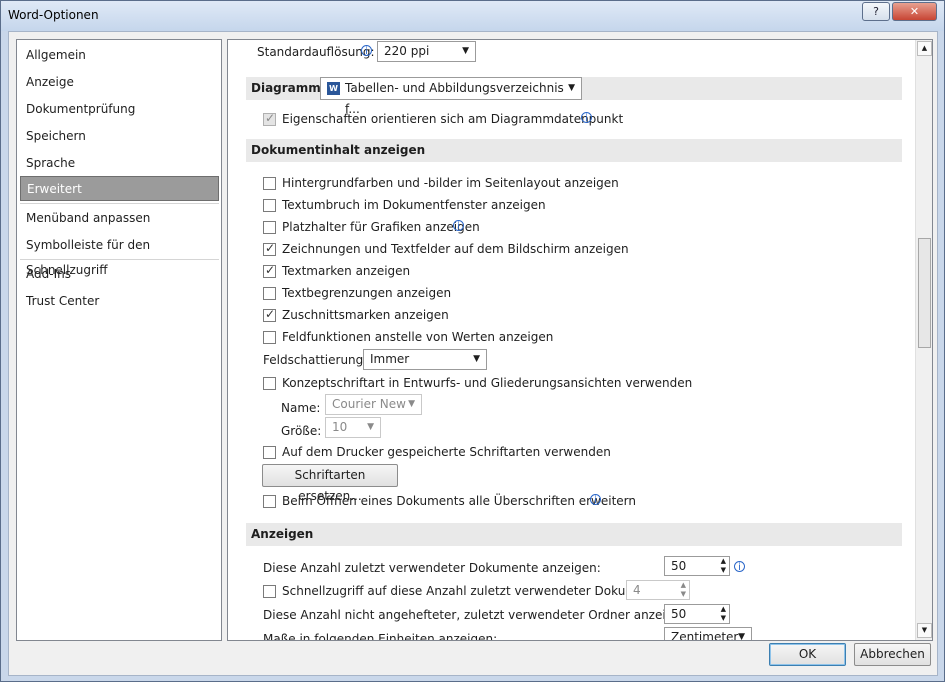 The height and width of the screenshot is (682, 945). Describe the element at coordinates (315, 360) in the screenshot. I see `field-shading-label: Feldschattierung:` at that location.